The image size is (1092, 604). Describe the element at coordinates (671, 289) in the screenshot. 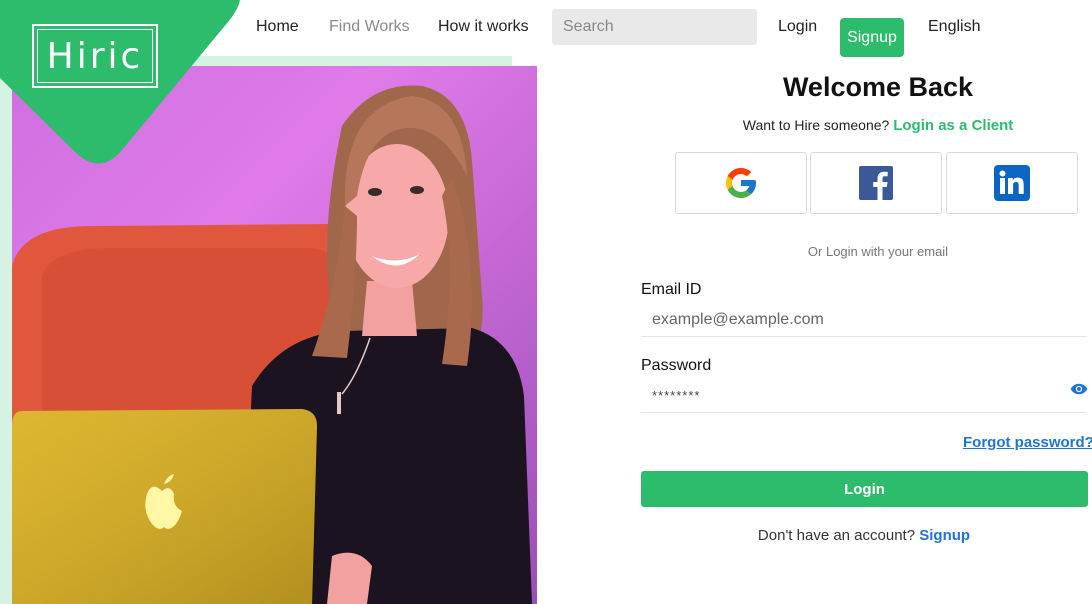

I see `email-label: Email ID` at that location.